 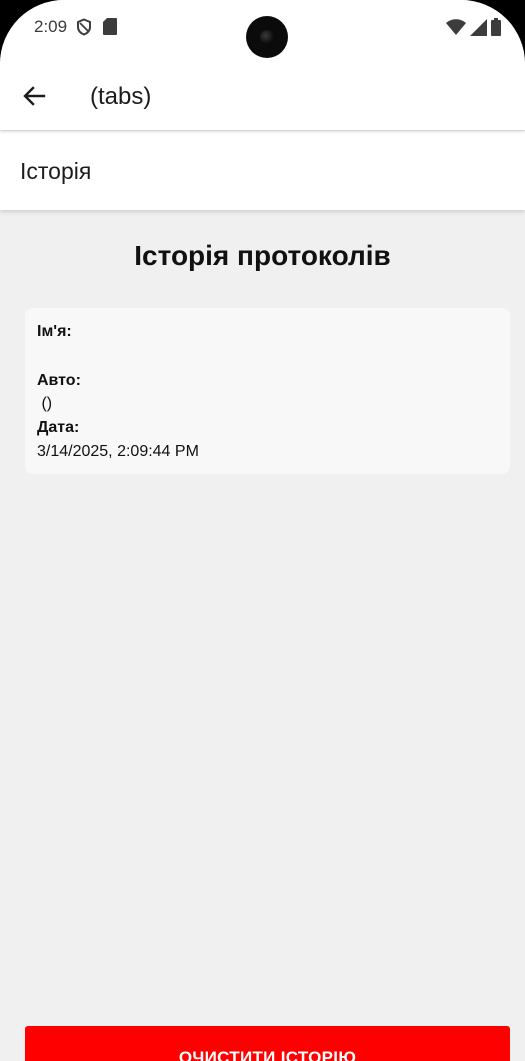 What do you see at coordinates (267, 37) in the screenshot?
I see `front-camera` at bounding box center [267, 37].